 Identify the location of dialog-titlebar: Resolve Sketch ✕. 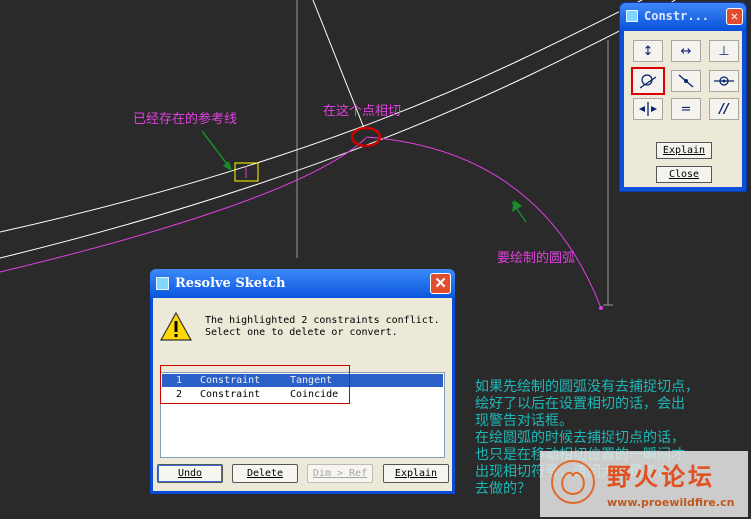
(302, 283).